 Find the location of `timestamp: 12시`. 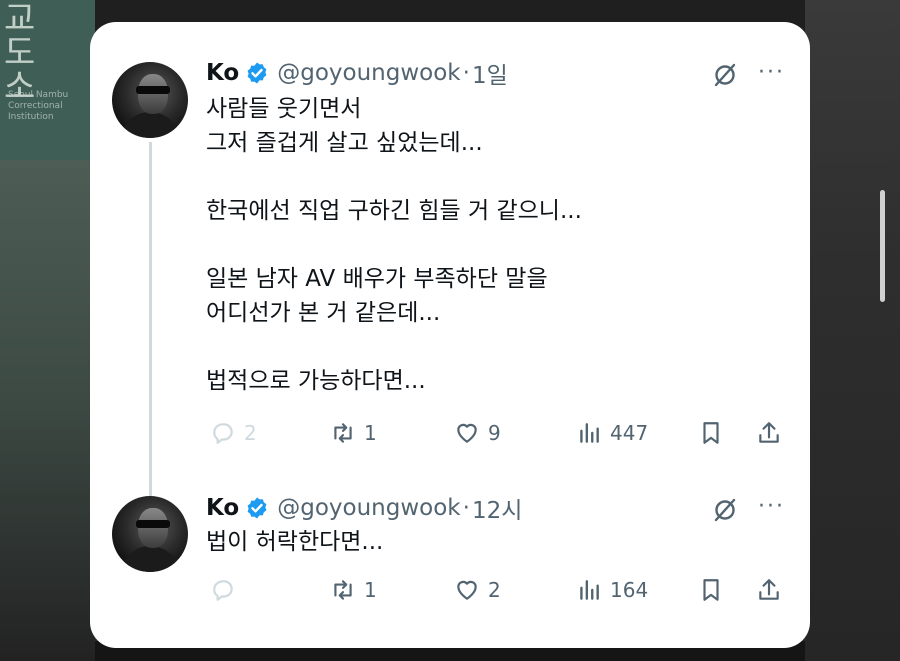

timestamp: 12시 is located at coordinates (497, 508).